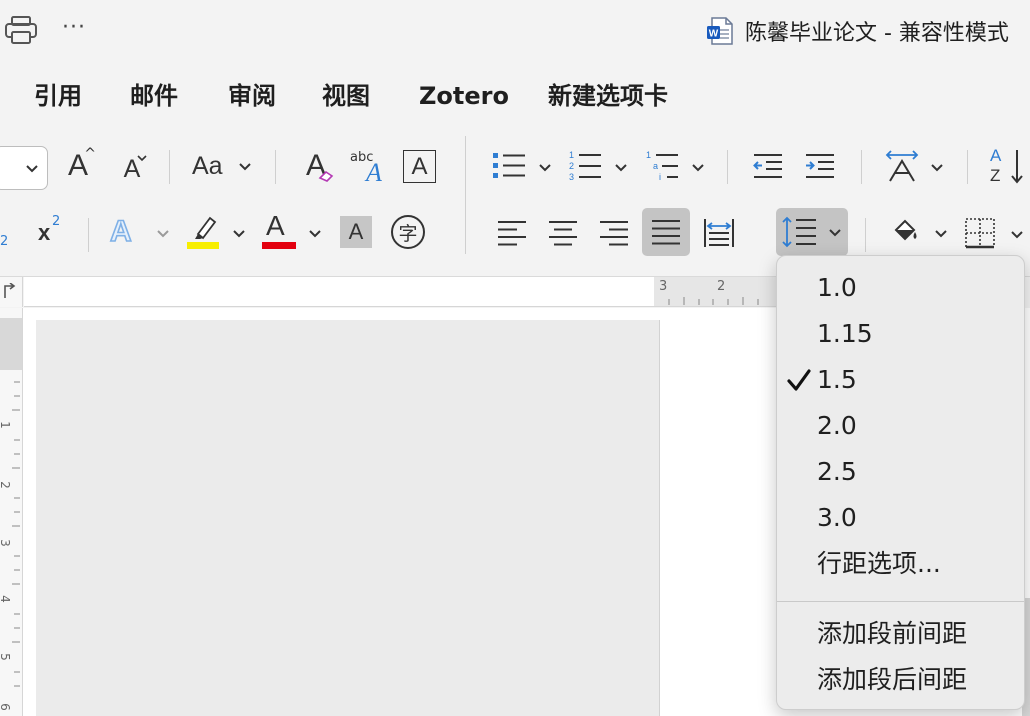 The height and width of the screenshot is (716, 1030). I want to click on checkmark-icon, so click(799, 380).